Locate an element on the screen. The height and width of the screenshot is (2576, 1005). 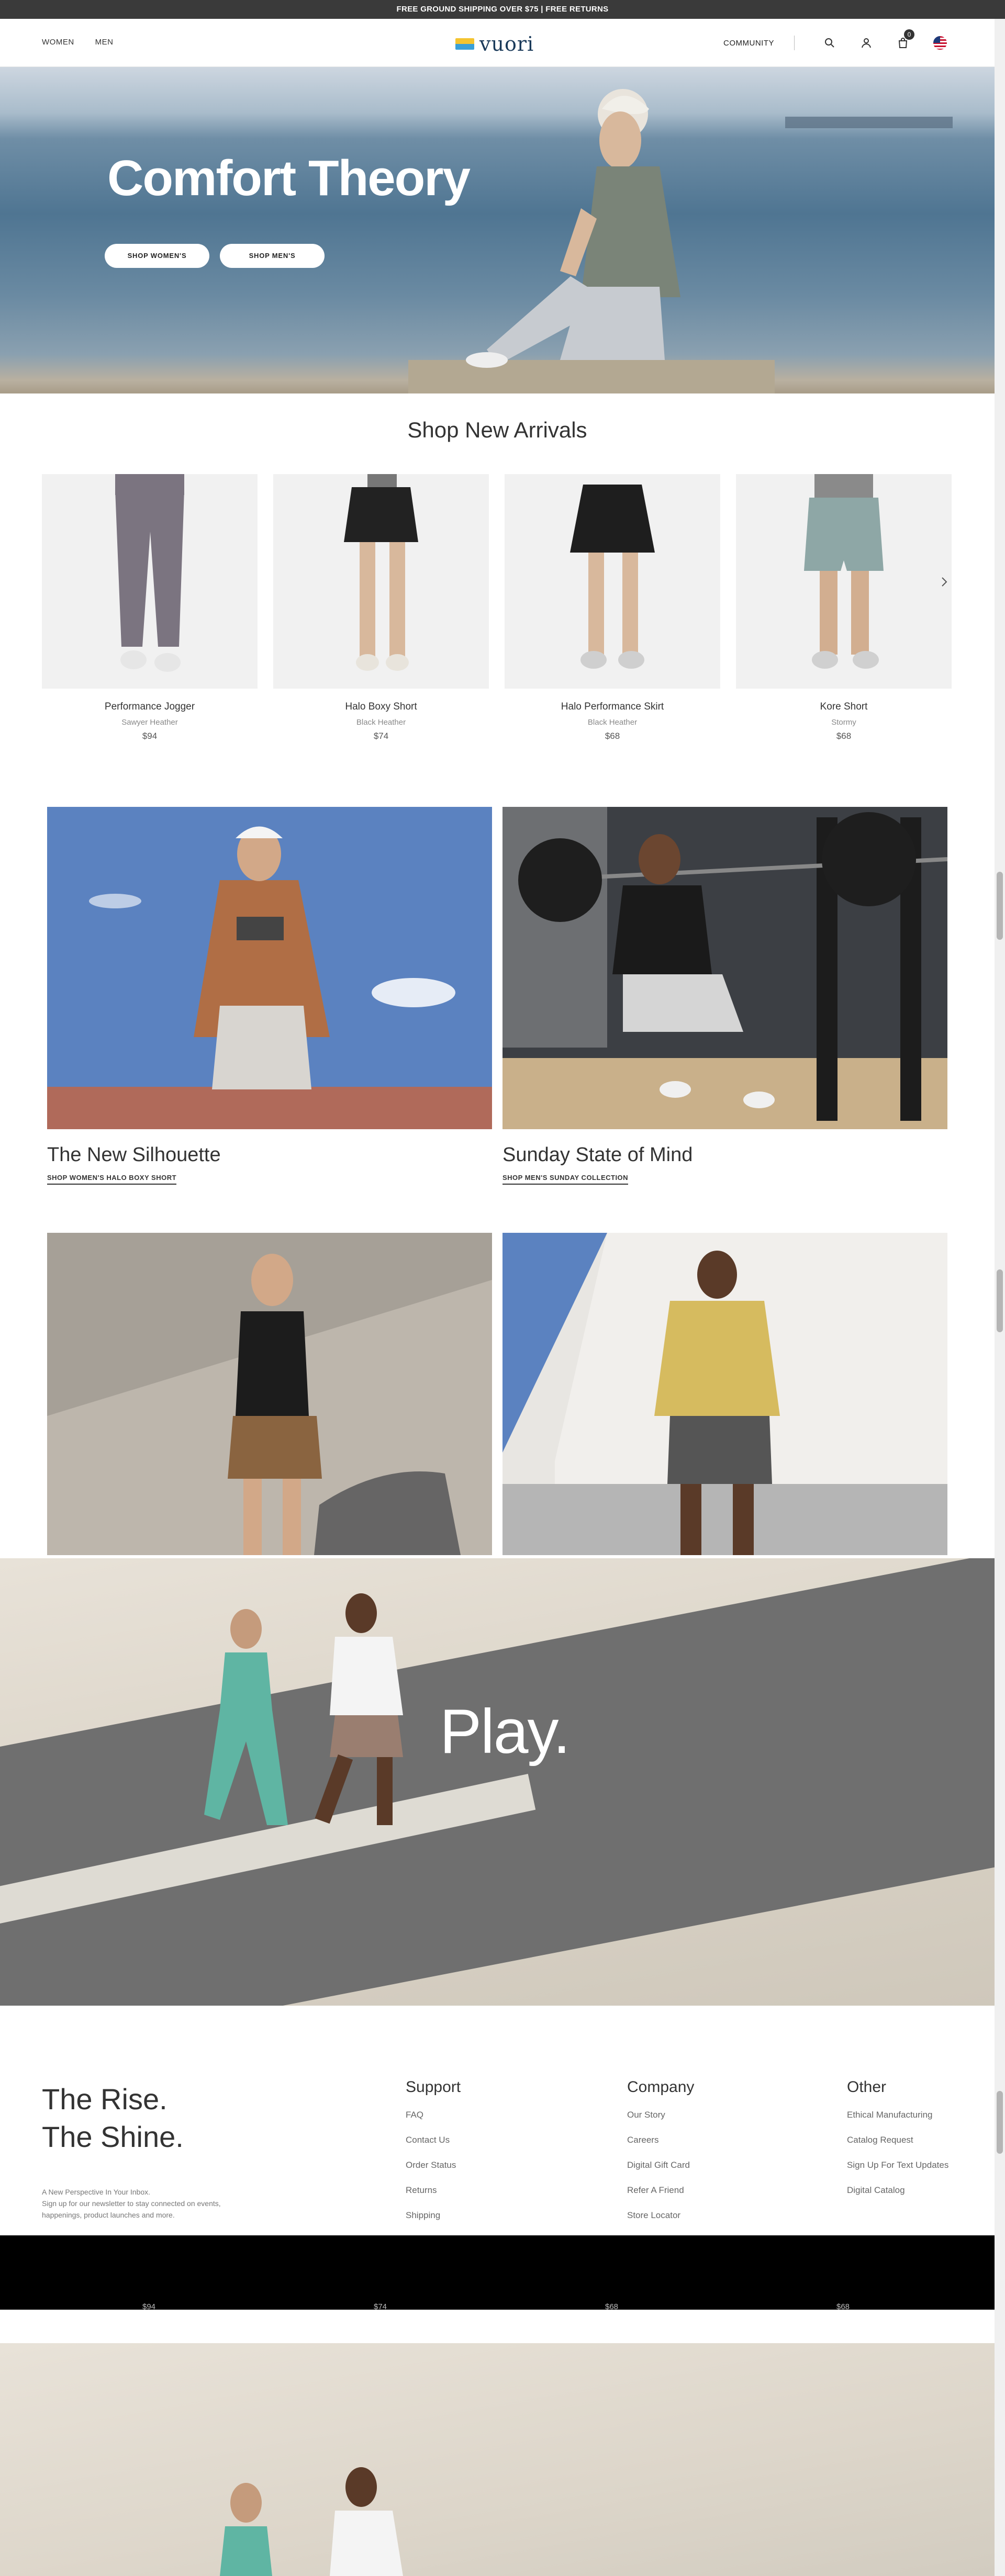
page-scrollbar is located at coordinates (1000, 1297).